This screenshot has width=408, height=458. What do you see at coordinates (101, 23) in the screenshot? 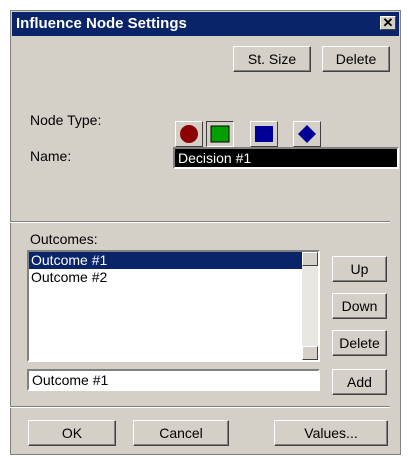
I see `window-title: Influence Node Settings` at bounding box center [101, 23].